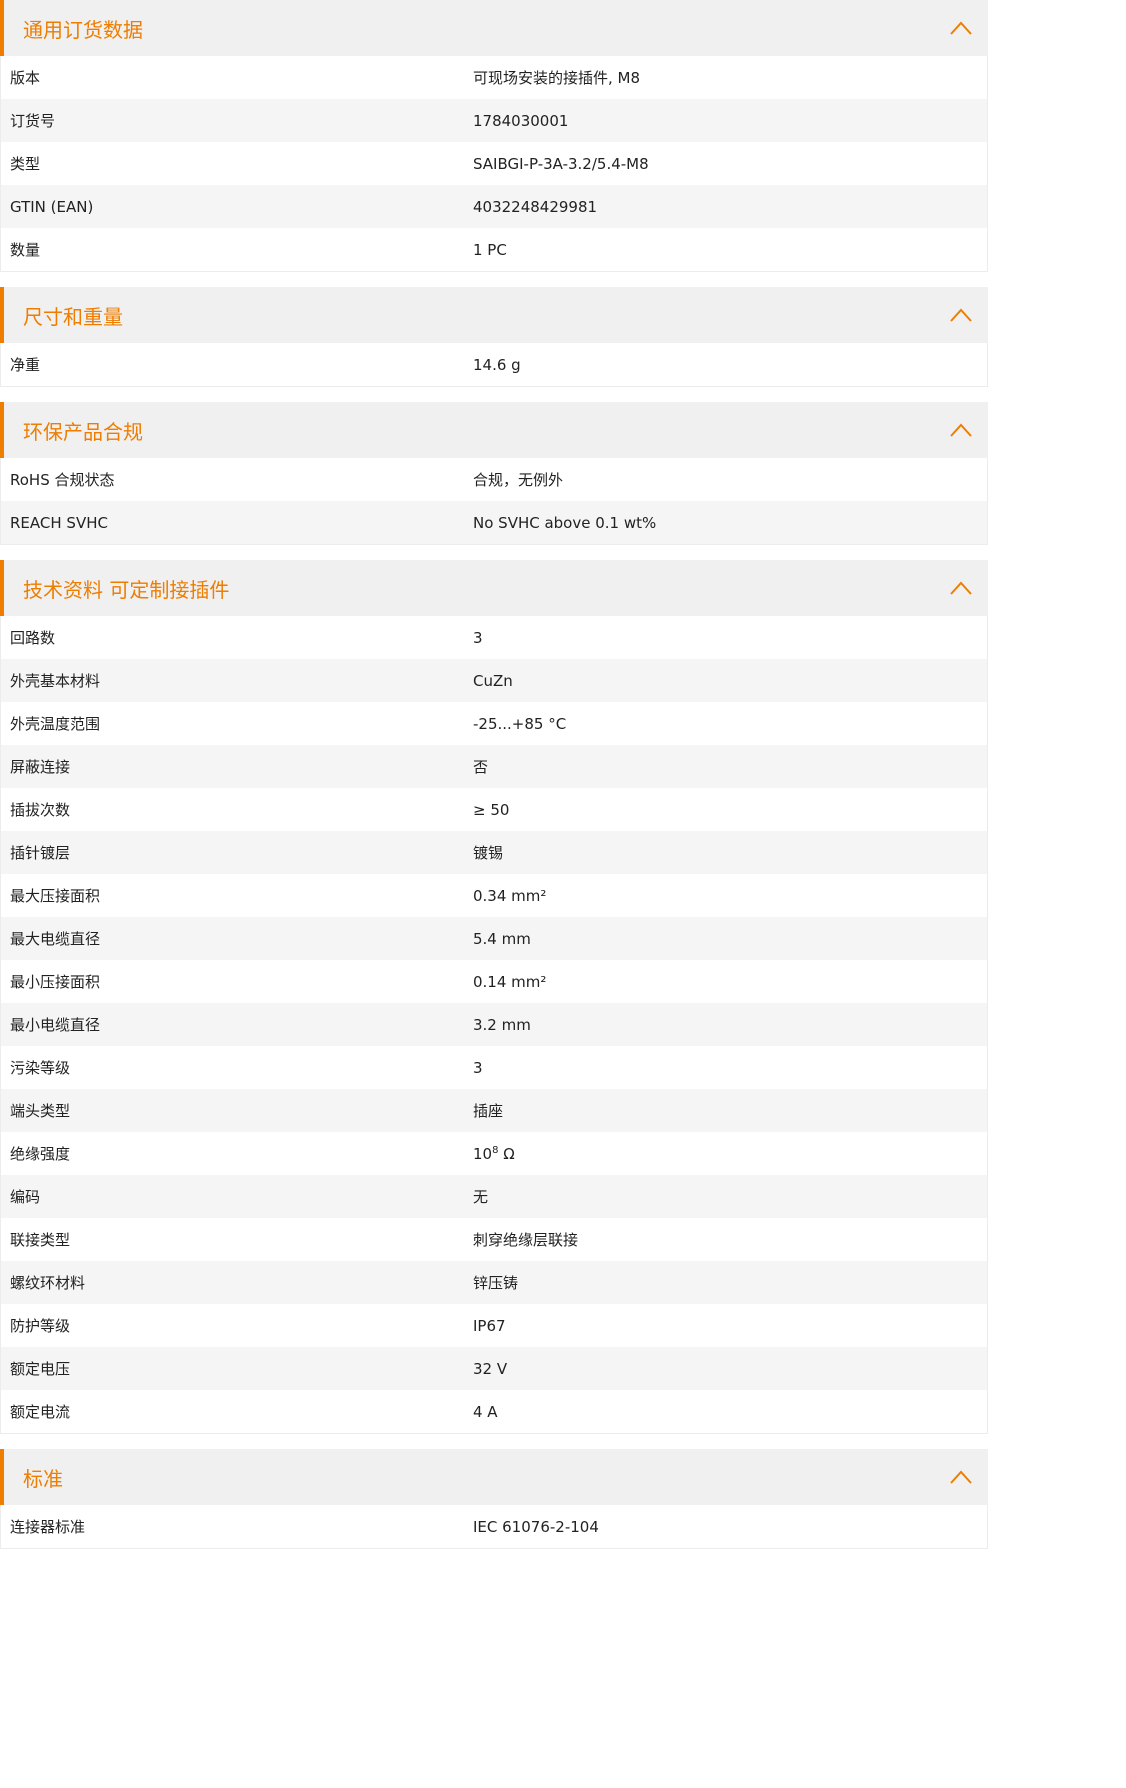 The width and height of the screenshot is (1126, 1788). I want to click on table-row: 净重 14.6 g, so click(494, 364).